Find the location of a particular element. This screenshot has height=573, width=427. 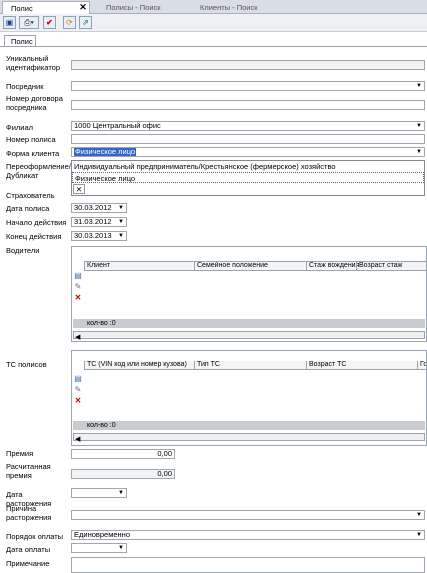

check-icon: ✔ is located at coordinates (49, 22).